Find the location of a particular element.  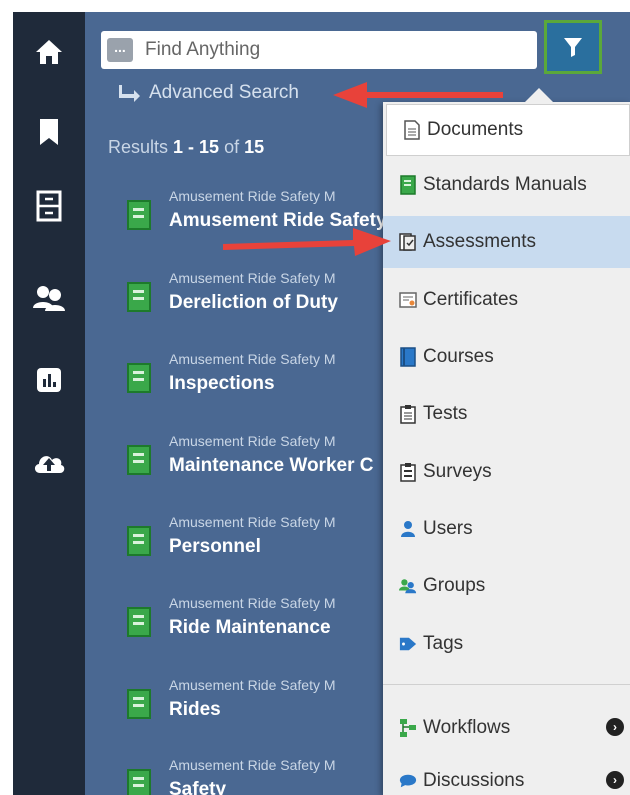

result-title: Inspections is located at coordinates (222, 383).